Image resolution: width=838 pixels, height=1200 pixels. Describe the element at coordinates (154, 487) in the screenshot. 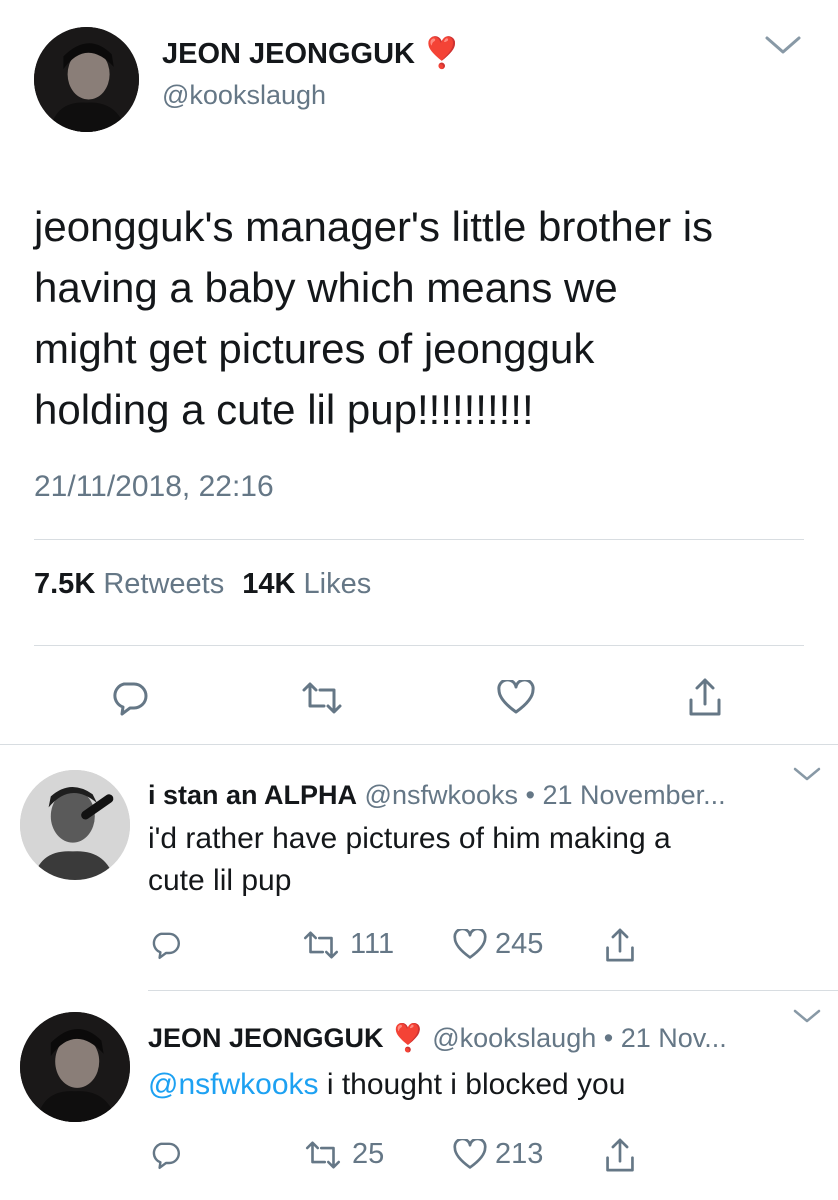

I see `main-tweet-timestamp: 21/11/2018, 22:16` at that location.